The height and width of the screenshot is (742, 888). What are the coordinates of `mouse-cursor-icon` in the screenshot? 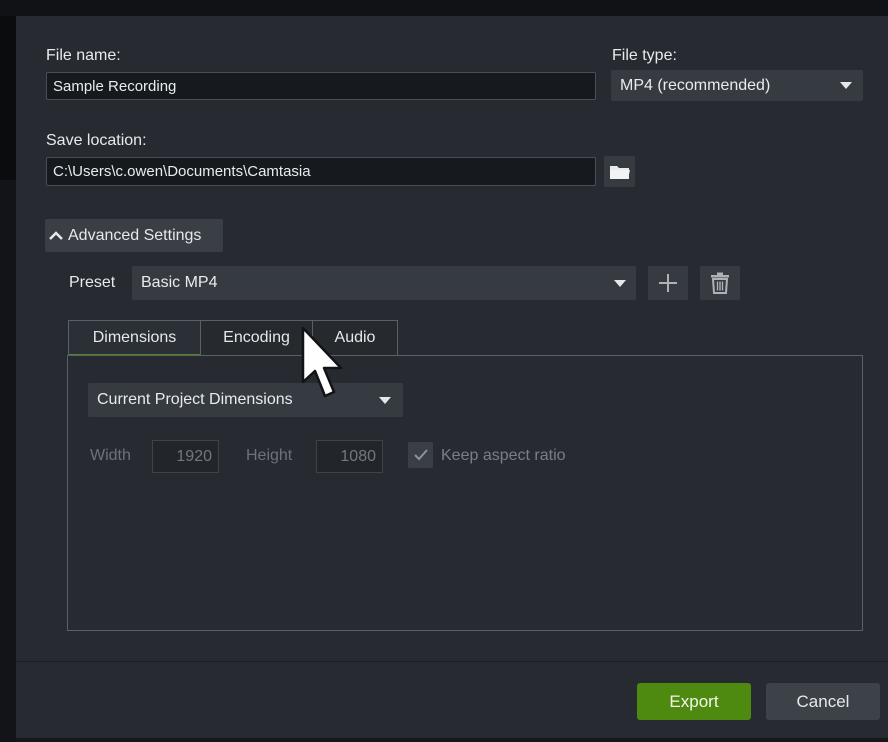 It's located at (322, 362).